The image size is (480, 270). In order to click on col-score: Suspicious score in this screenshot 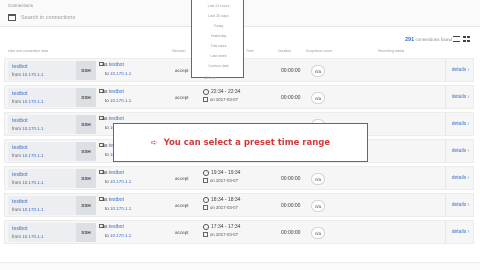, I will do `click(319, 51)`.